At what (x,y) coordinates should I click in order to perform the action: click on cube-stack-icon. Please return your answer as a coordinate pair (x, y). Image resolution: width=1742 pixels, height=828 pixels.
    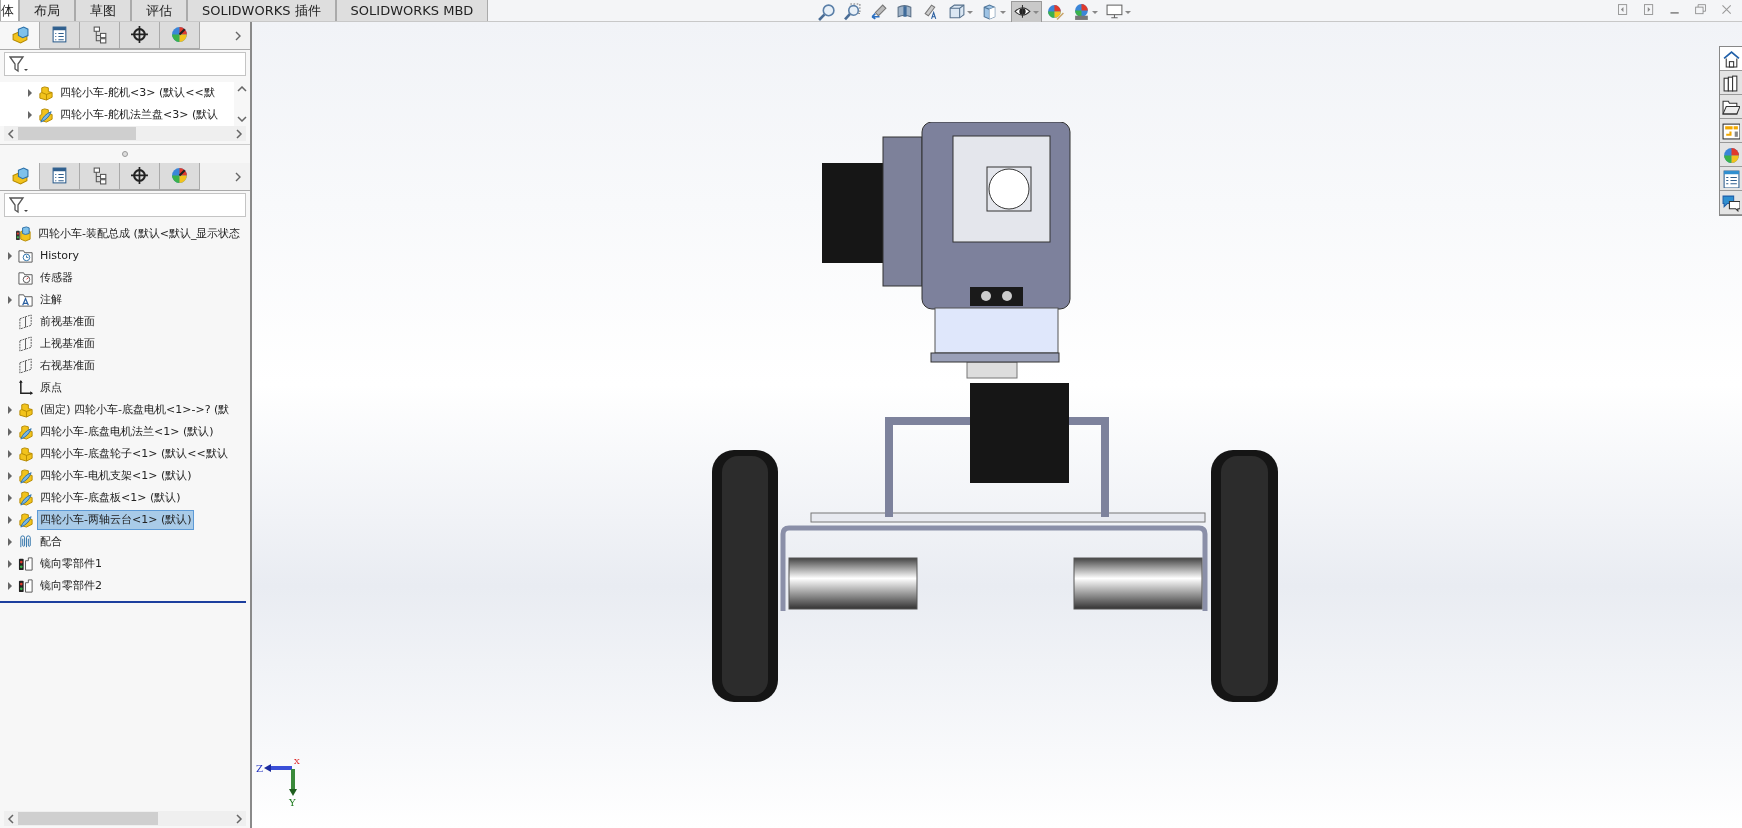
    Looking at the image, I should click on (19, 35).